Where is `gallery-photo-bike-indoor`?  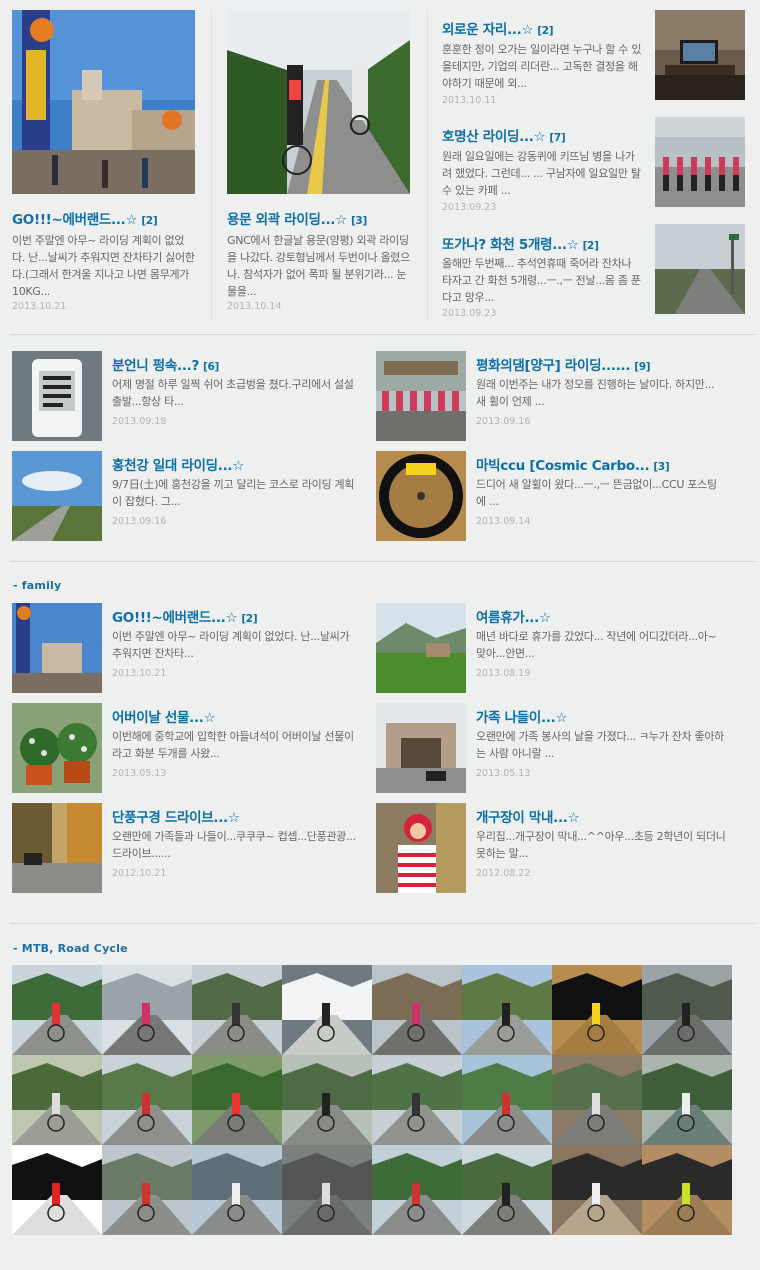
gallery-photo-bike-indoor is located at coordinates (597, 1190).